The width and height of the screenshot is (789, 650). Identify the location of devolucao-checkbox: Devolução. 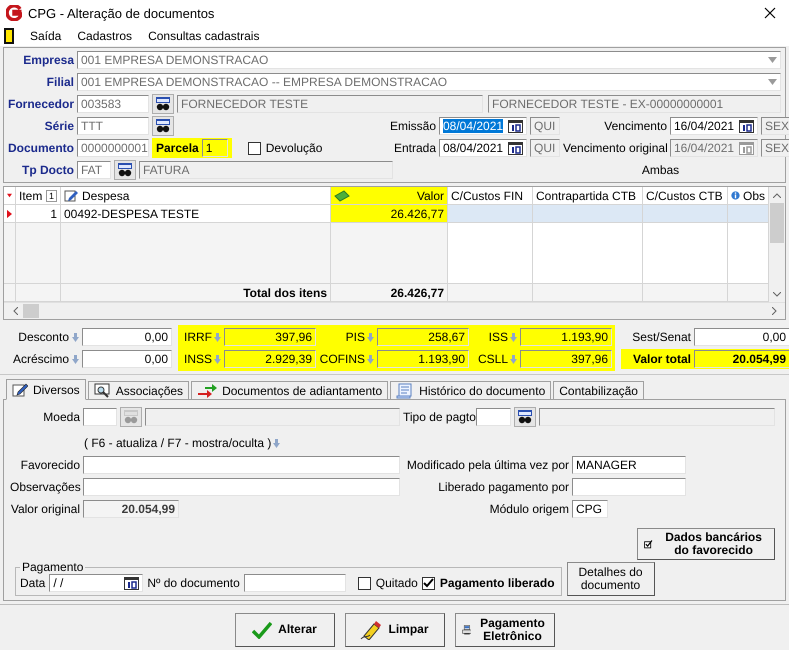
(285, 148).